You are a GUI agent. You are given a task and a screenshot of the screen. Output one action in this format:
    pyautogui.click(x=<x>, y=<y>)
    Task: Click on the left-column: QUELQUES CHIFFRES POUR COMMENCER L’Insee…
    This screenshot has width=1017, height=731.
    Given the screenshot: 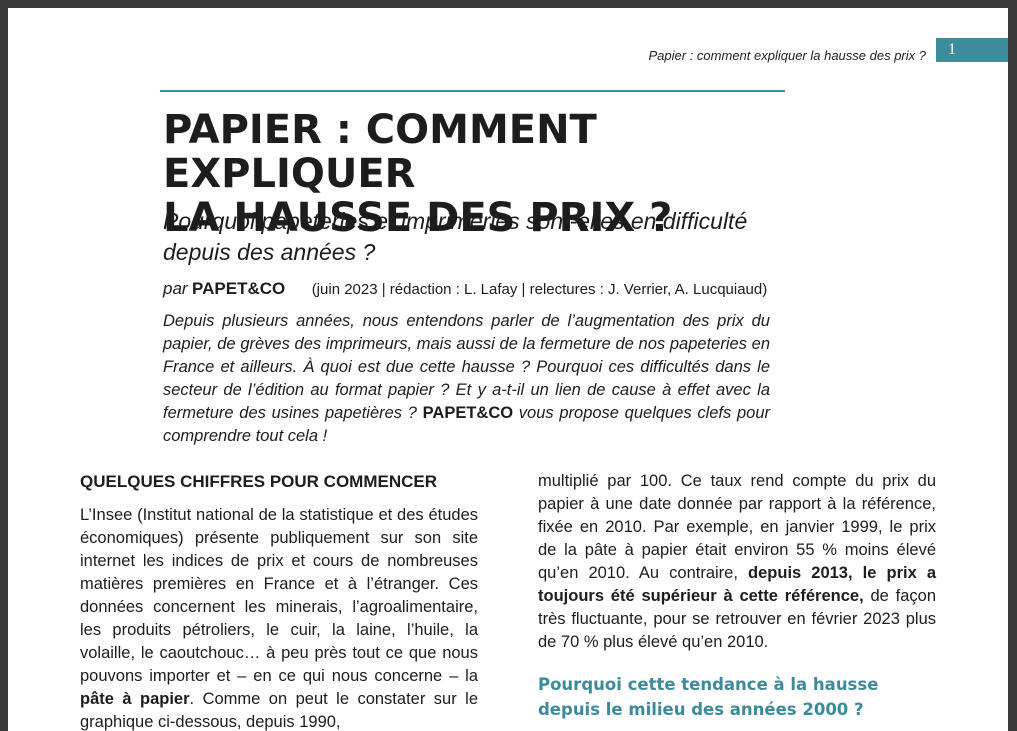 What is the action you would take?
    pyautogui.click(x=279, y=600)
    